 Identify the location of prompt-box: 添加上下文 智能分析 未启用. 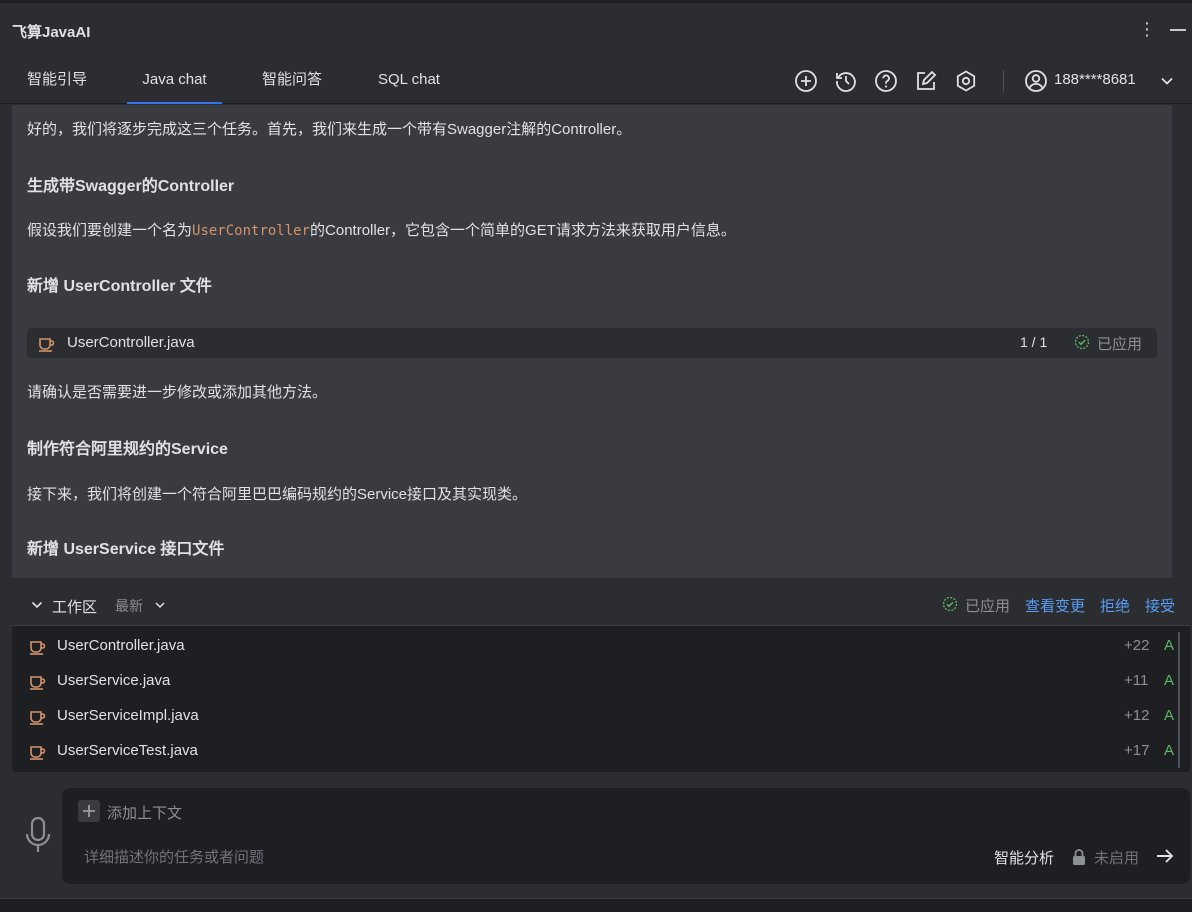
(626, 836).